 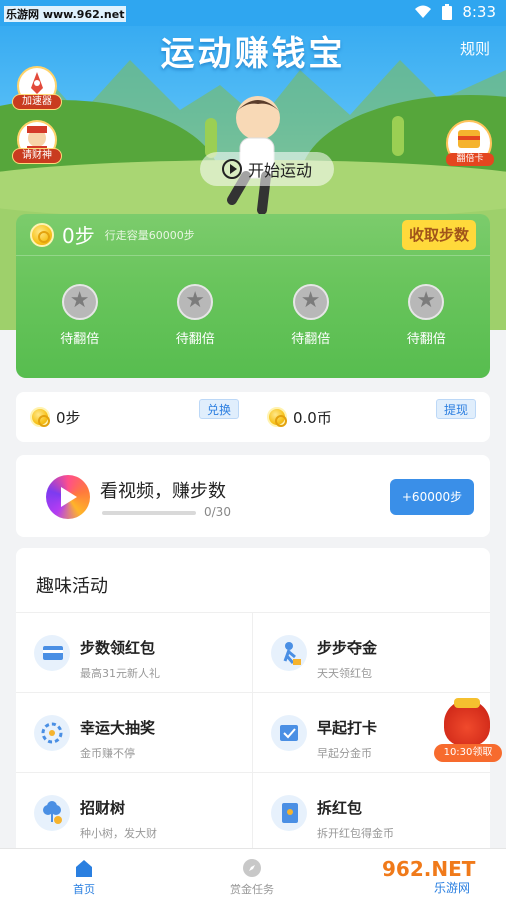 What do you see at coordinates (289, 653) in the screenshot?
I see `runner-icon` at bounding box center [289, 653].